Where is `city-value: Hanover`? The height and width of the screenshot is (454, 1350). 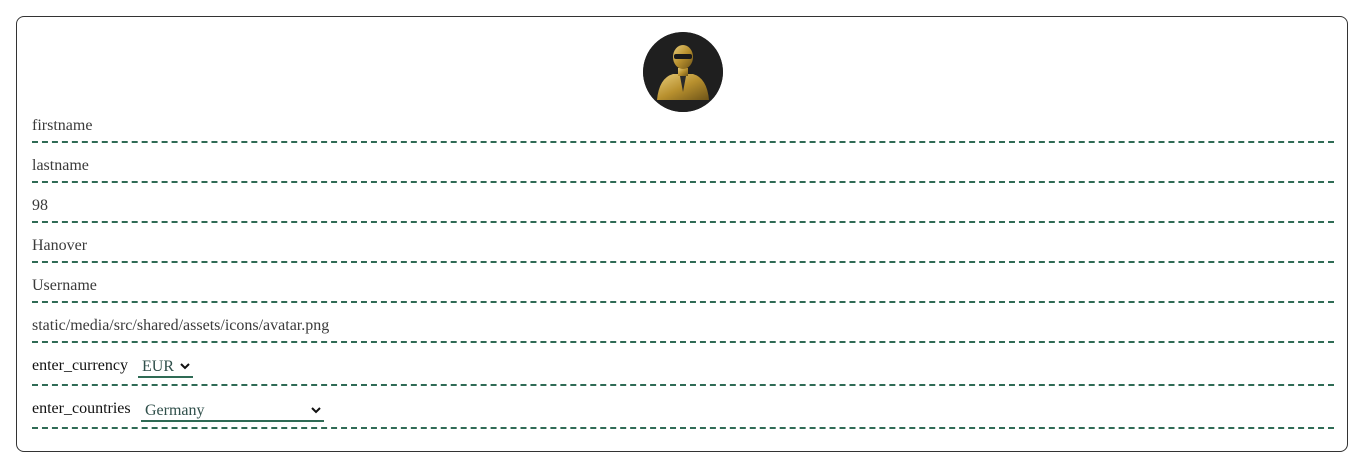 city-value: Hanover is located at coordinates (60, 245).